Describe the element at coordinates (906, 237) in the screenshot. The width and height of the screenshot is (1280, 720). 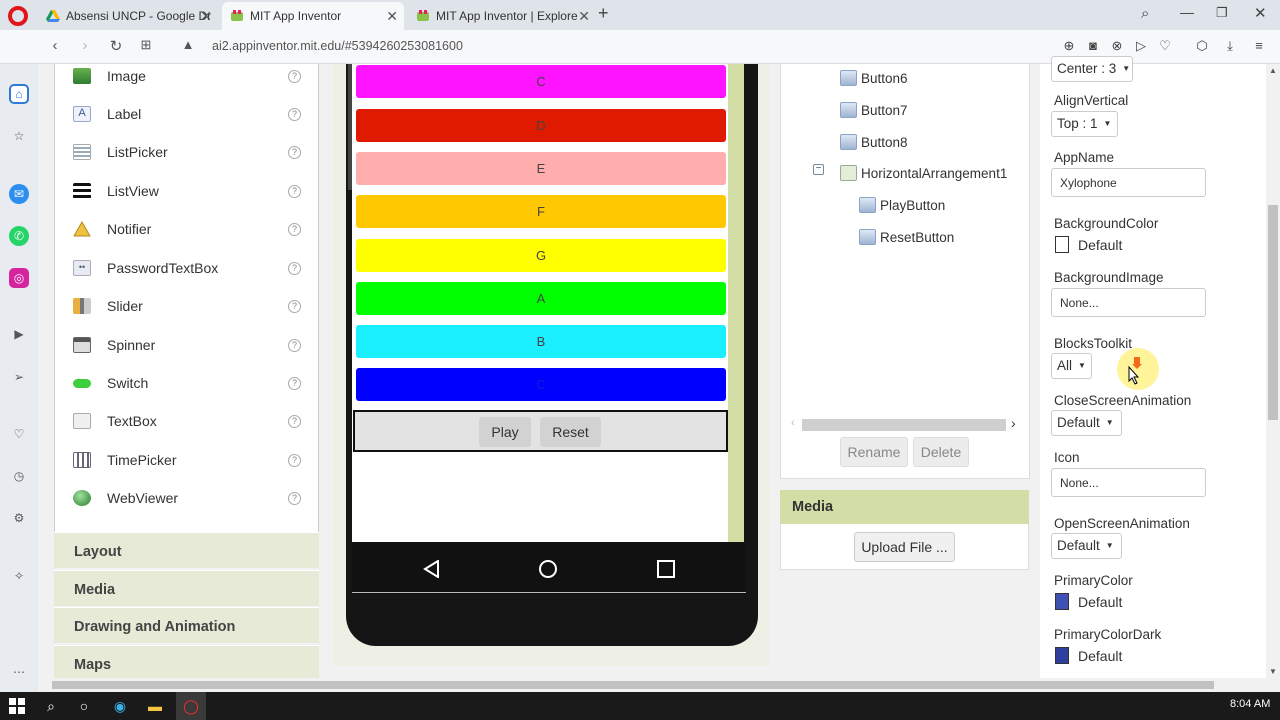
I see `tree-item-resetbutton: ResetButton` at that location.